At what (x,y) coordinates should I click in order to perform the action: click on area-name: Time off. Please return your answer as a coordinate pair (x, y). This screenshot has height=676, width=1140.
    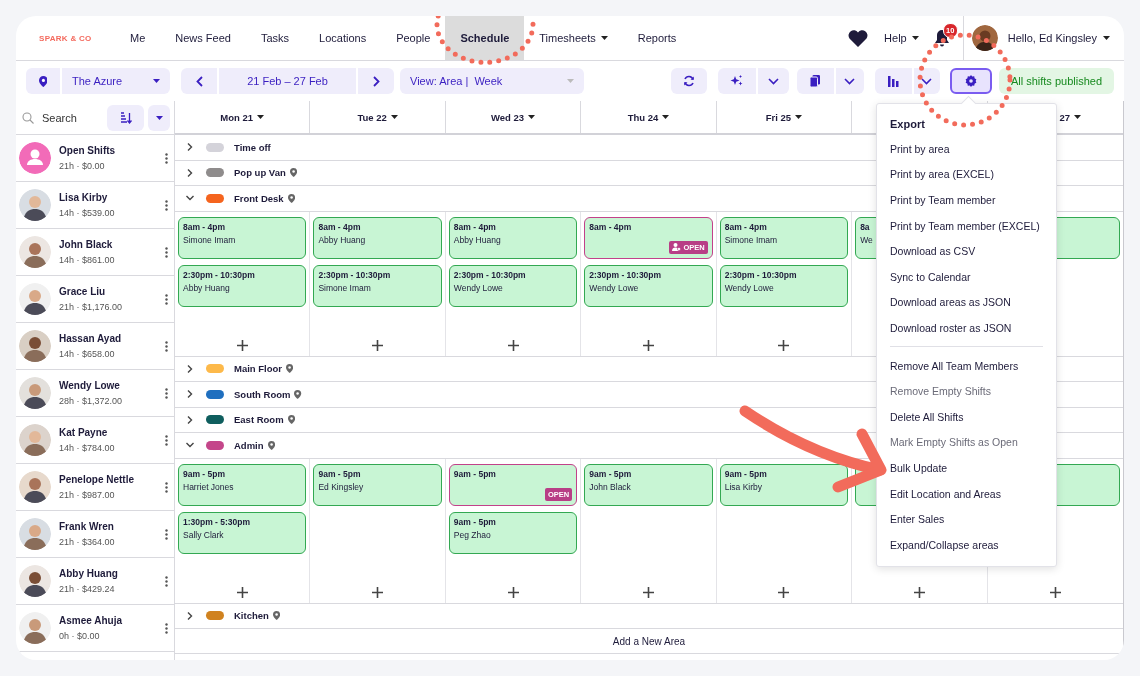
    Looking at the image, I should click on (252, 147).